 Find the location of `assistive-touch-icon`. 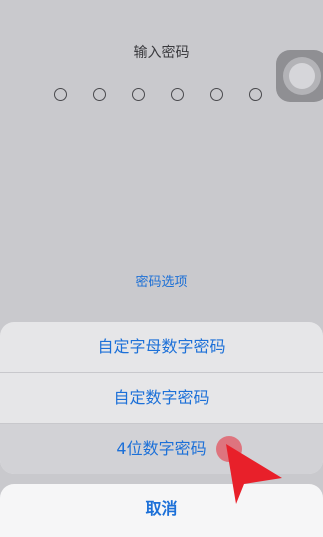

assistive-touch-icon is located at coordinates (299, 76).